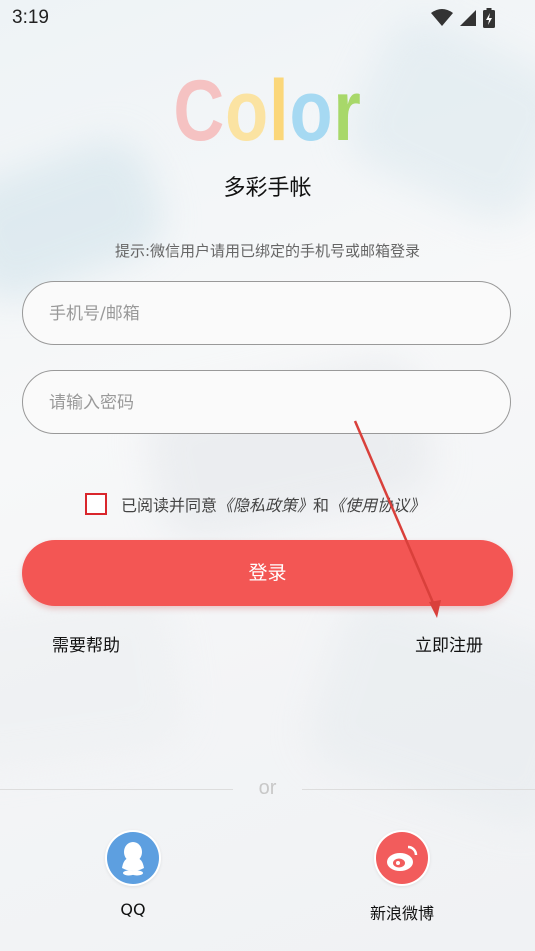 Image resolution: width=535 pixels, height=951 pixels. I want to click on qq-icon, so click(133, 858).